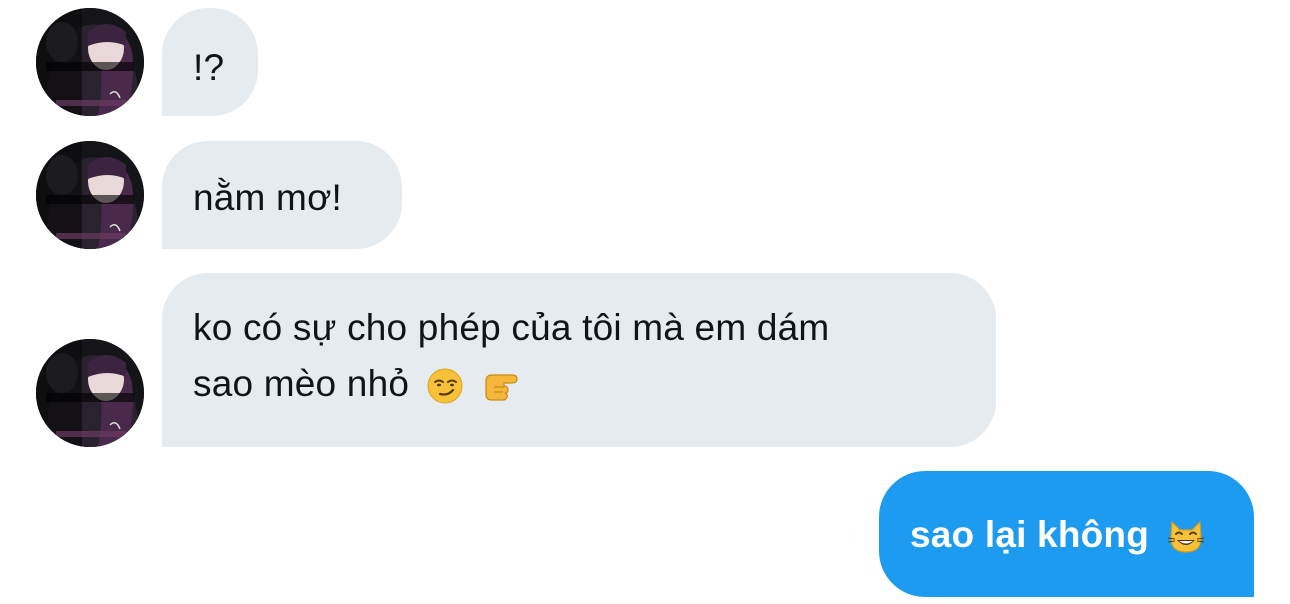 The image size is (1290, 604). I want to click on incoming-message-bubble: !?, so click(210, 62).